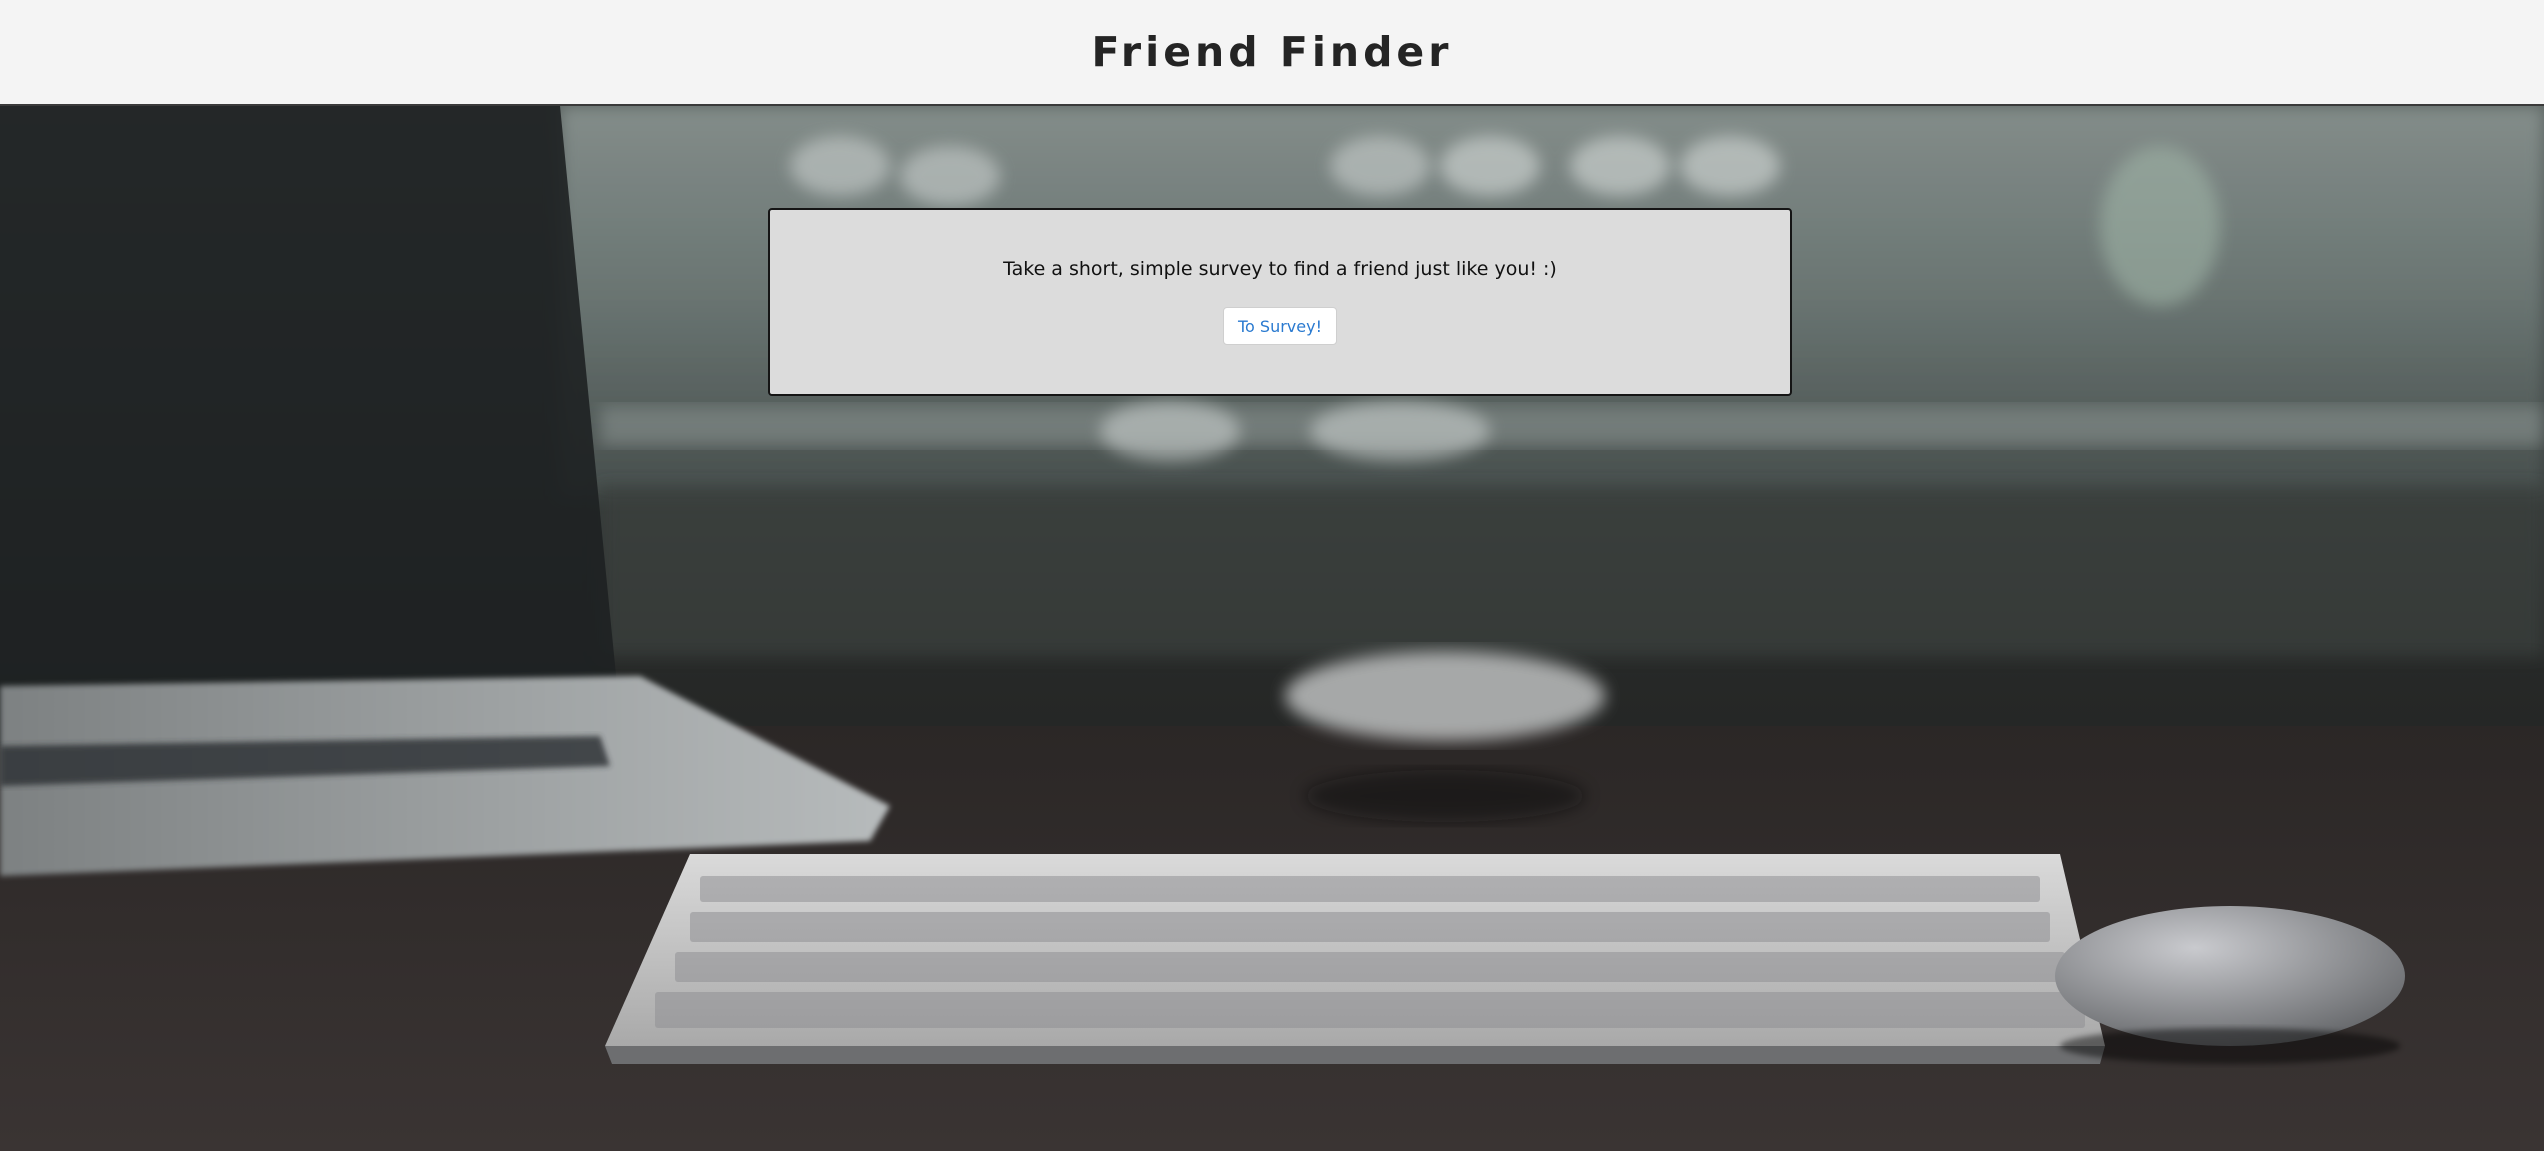 The height and width of the screenshot is (1151, 2544). I want to click on site-title: Friend Finder, so click(1272, 52).